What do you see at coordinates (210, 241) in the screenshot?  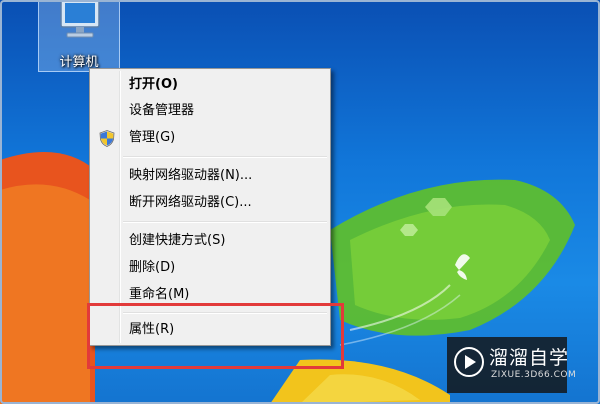 I see `menu-item-create-shortcut: 创建快捷方式(S)` at bounding box center [210, 241].